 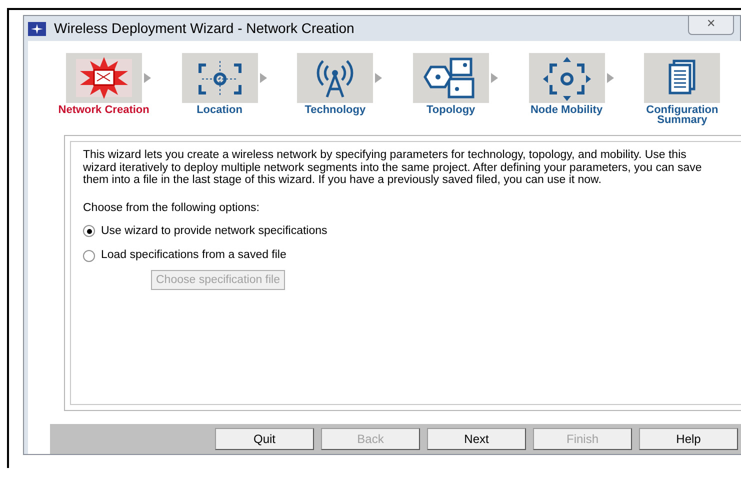 I want to click on technology-step-icon, so click(x=340, y=78).